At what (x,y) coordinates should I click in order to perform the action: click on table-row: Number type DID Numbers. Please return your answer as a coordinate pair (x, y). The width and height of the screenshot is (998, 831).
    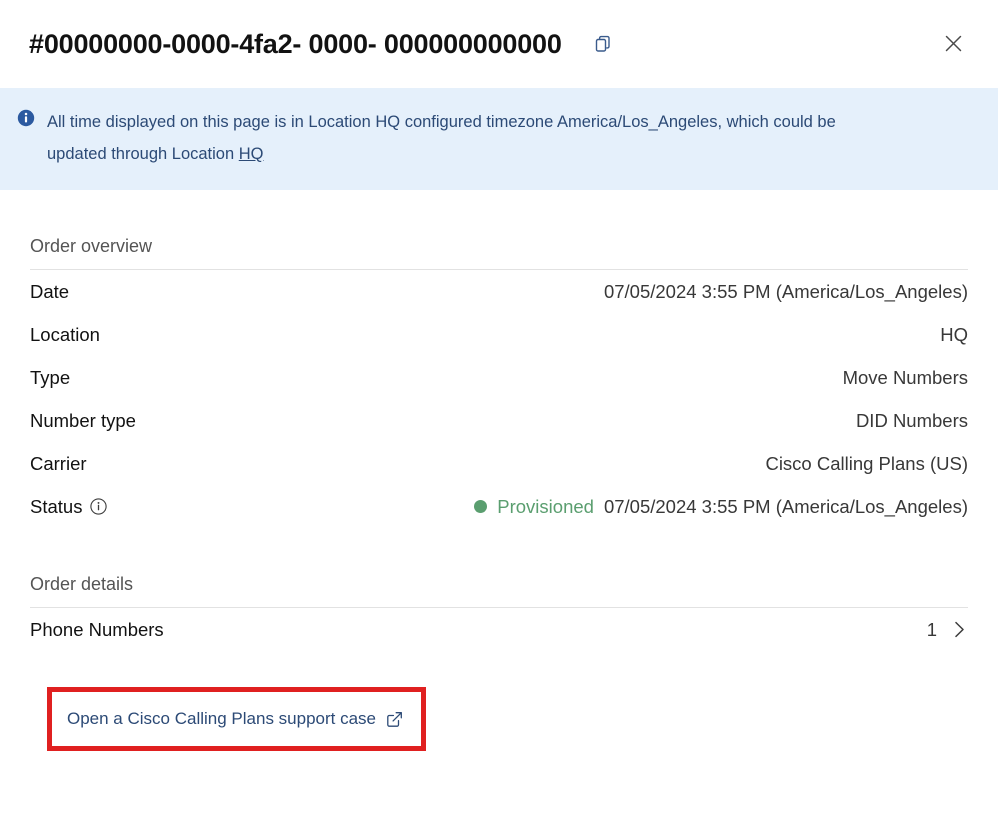
    Looking at the image, I should click on (499, 420).